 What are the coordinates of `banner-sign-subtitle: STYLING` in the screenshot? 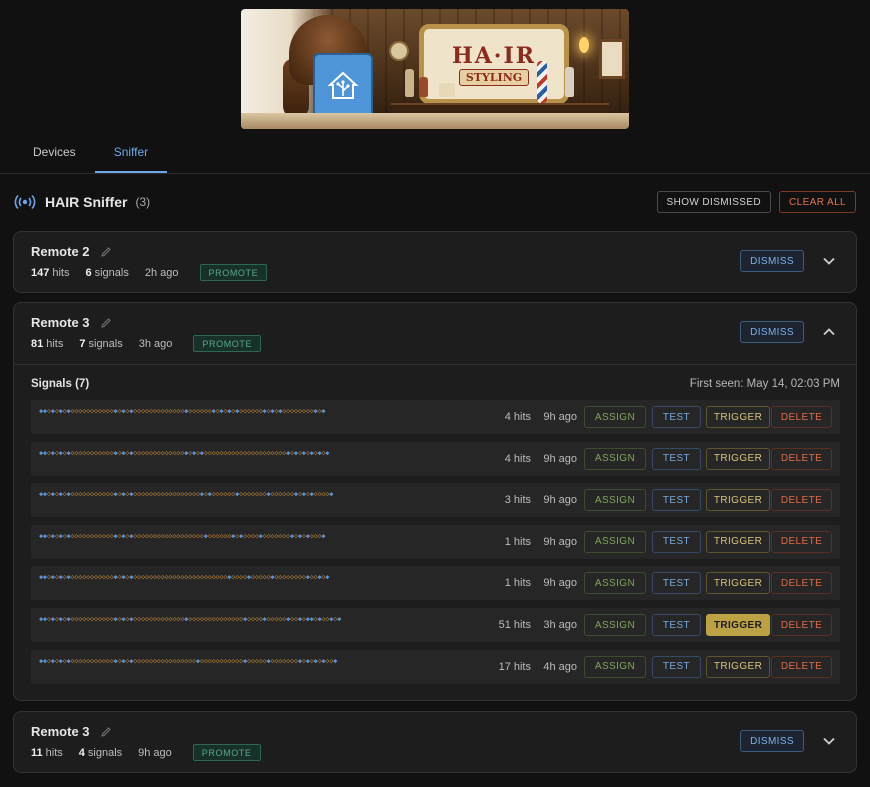 It's located at (494, 77).